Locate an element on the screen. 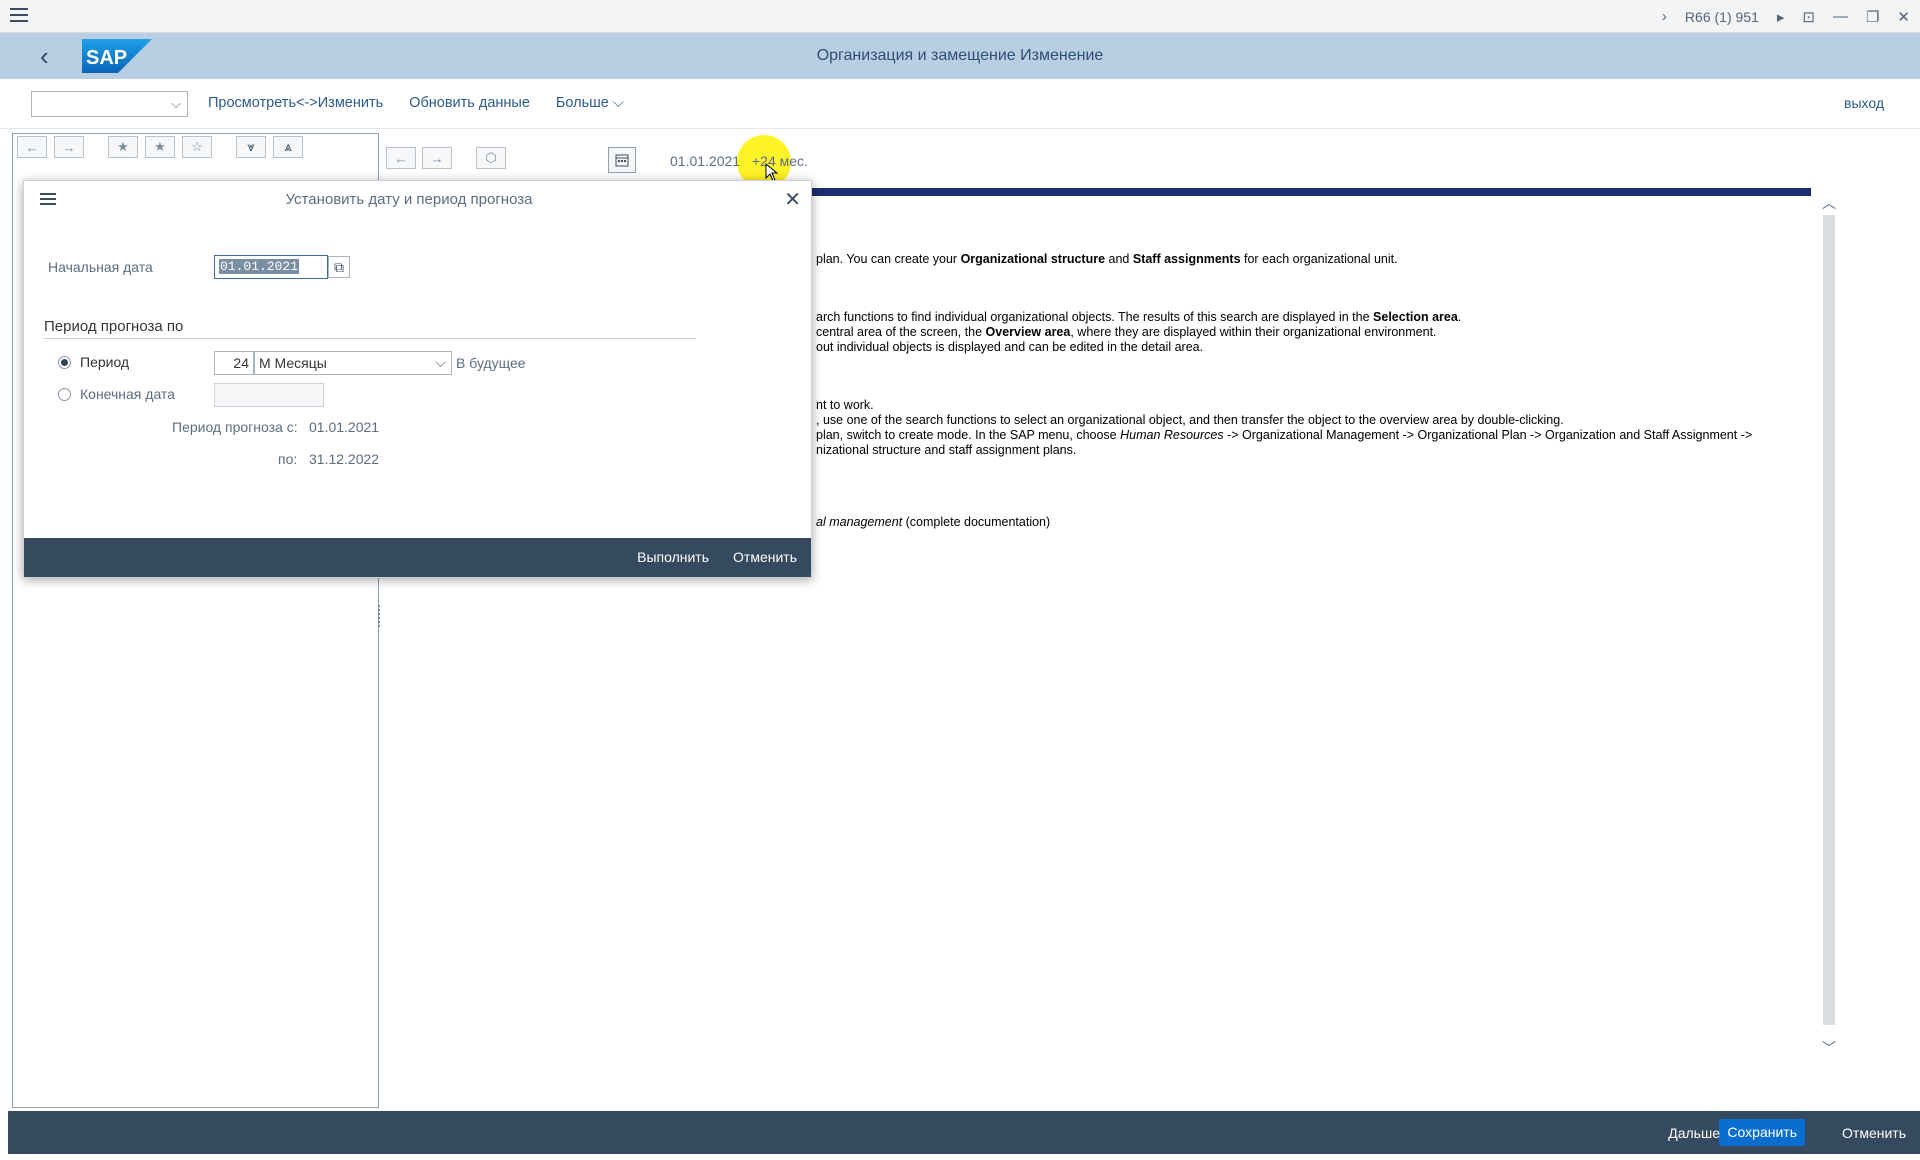 This screenshot has height=1160, width=1920. save-button: Сохранить is located at coordinates (1762, 1132).